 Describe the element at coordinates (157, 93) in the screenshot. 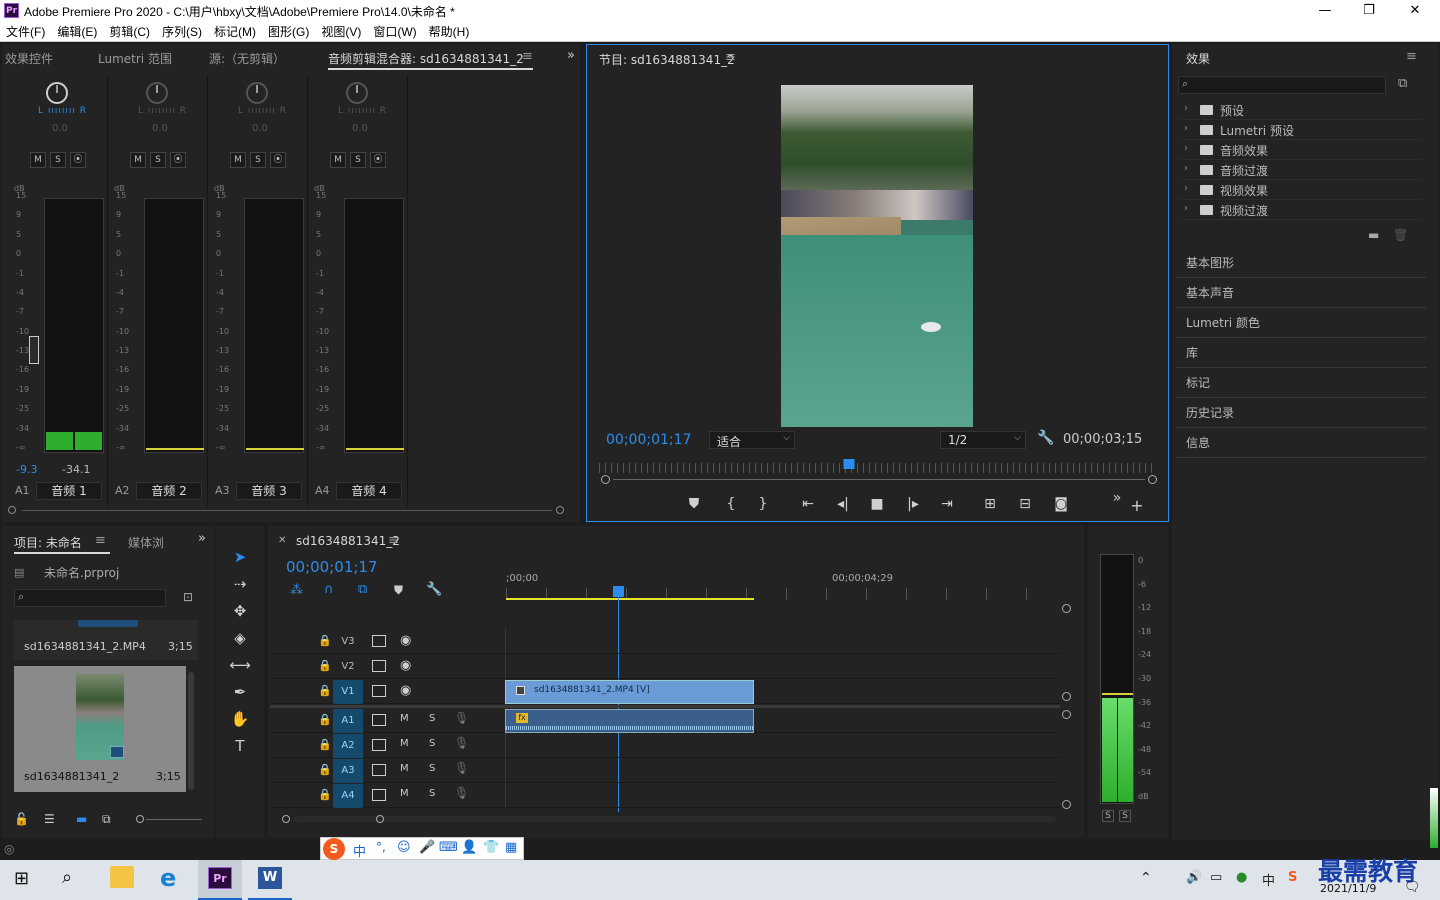

I see `pan-knob` at that location.